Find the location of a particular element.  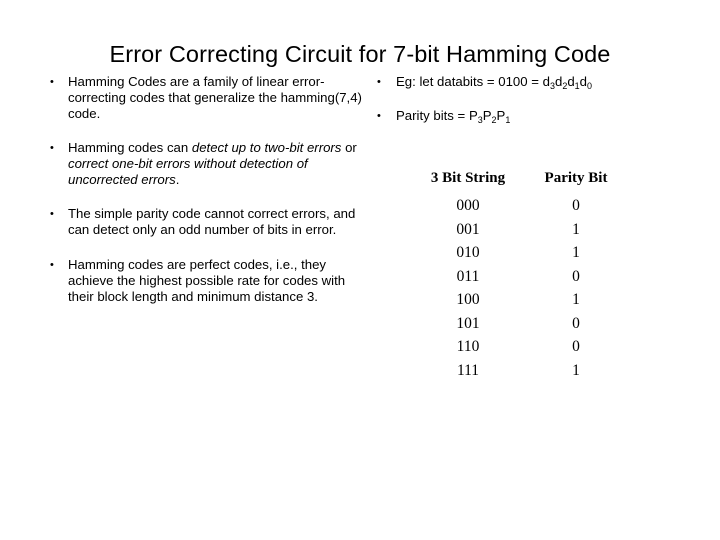

cell-bit-string: 001 is located at coordinates (468, 229).